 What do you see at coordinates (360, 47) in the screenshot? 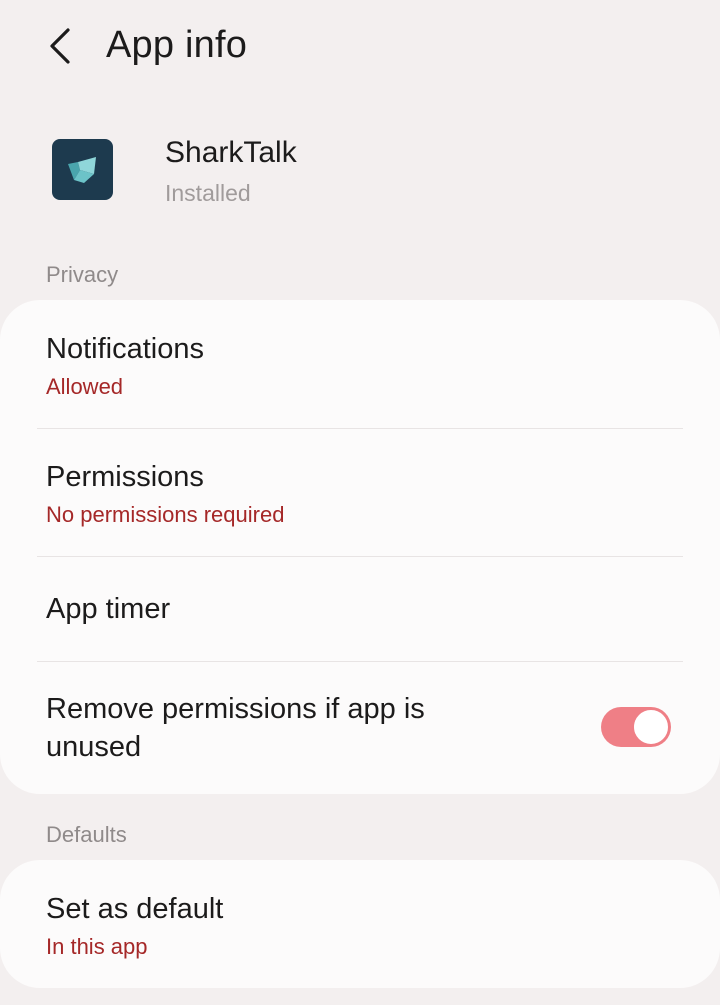
I see `header-bar: App info` at bounding box center [360, 47].